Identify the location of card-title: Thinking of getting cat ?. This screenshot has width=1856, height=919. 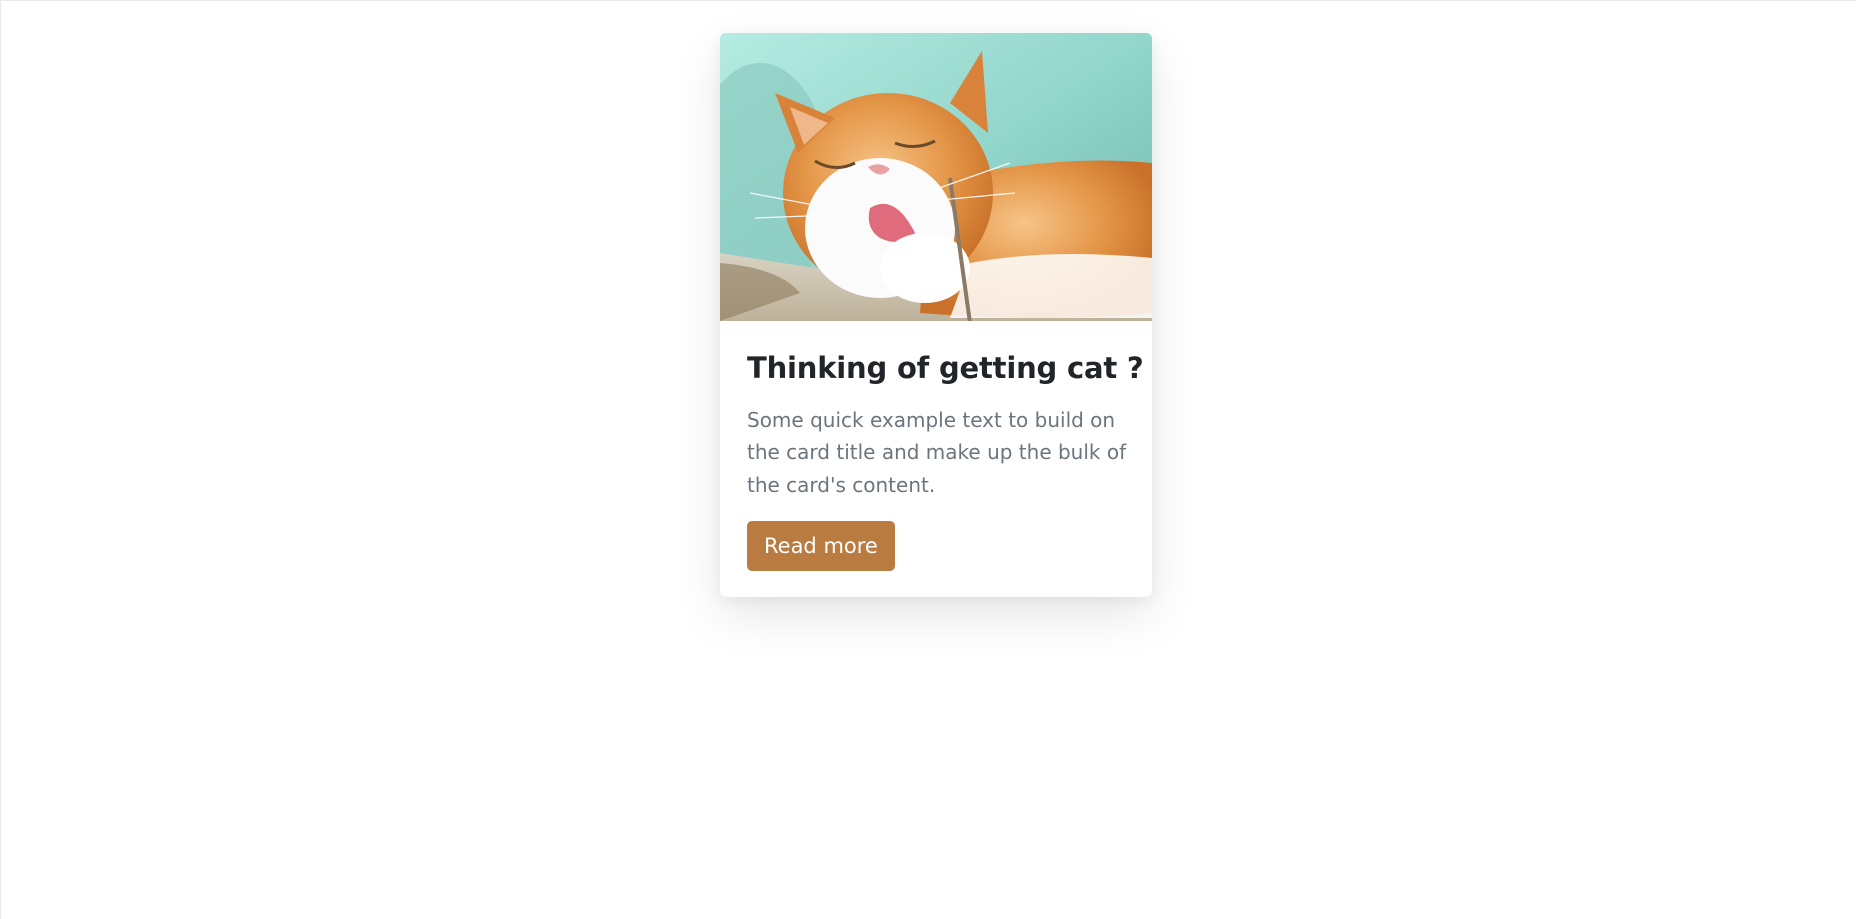
(945, 368).